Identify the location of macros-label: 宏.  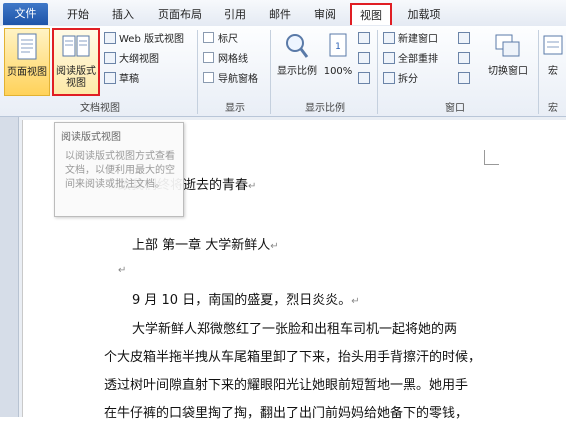
(553, 71).